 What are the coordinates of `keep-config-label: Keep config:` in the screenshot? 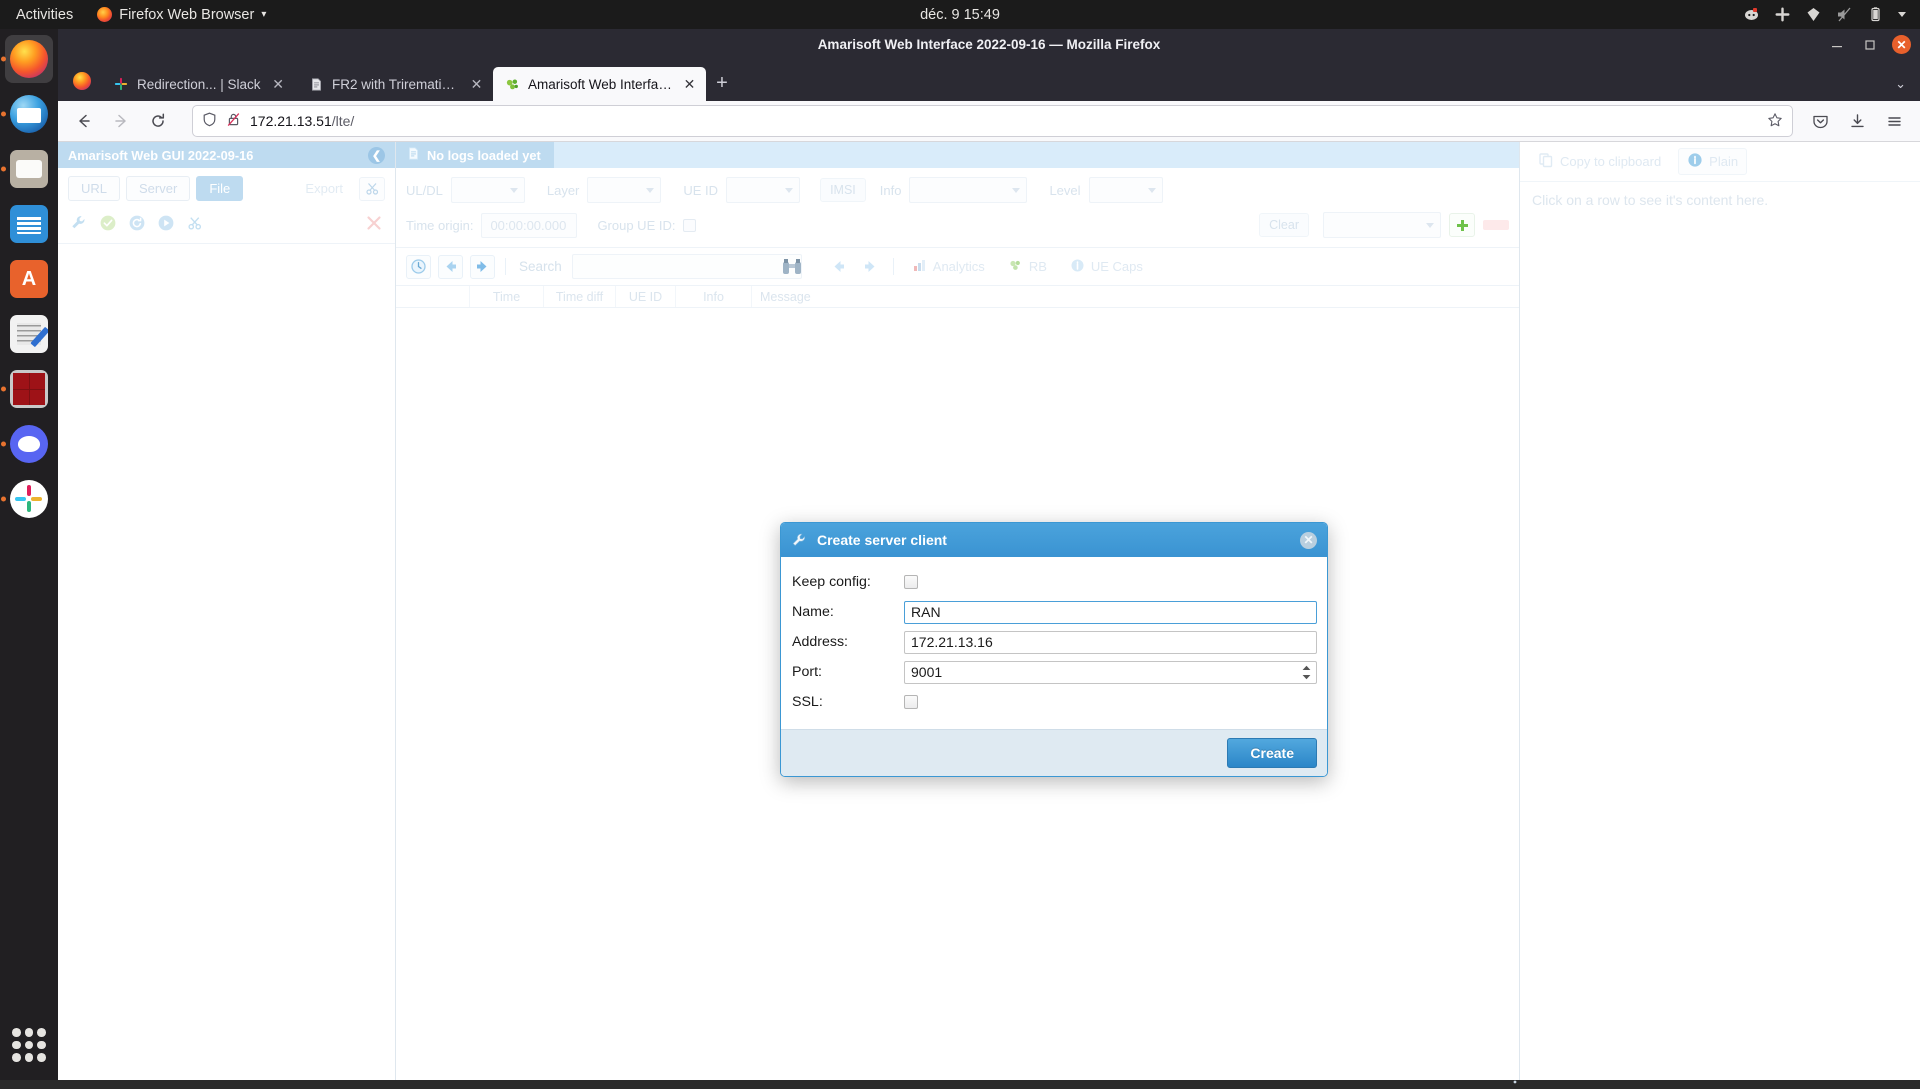 It's located at (831, 582).